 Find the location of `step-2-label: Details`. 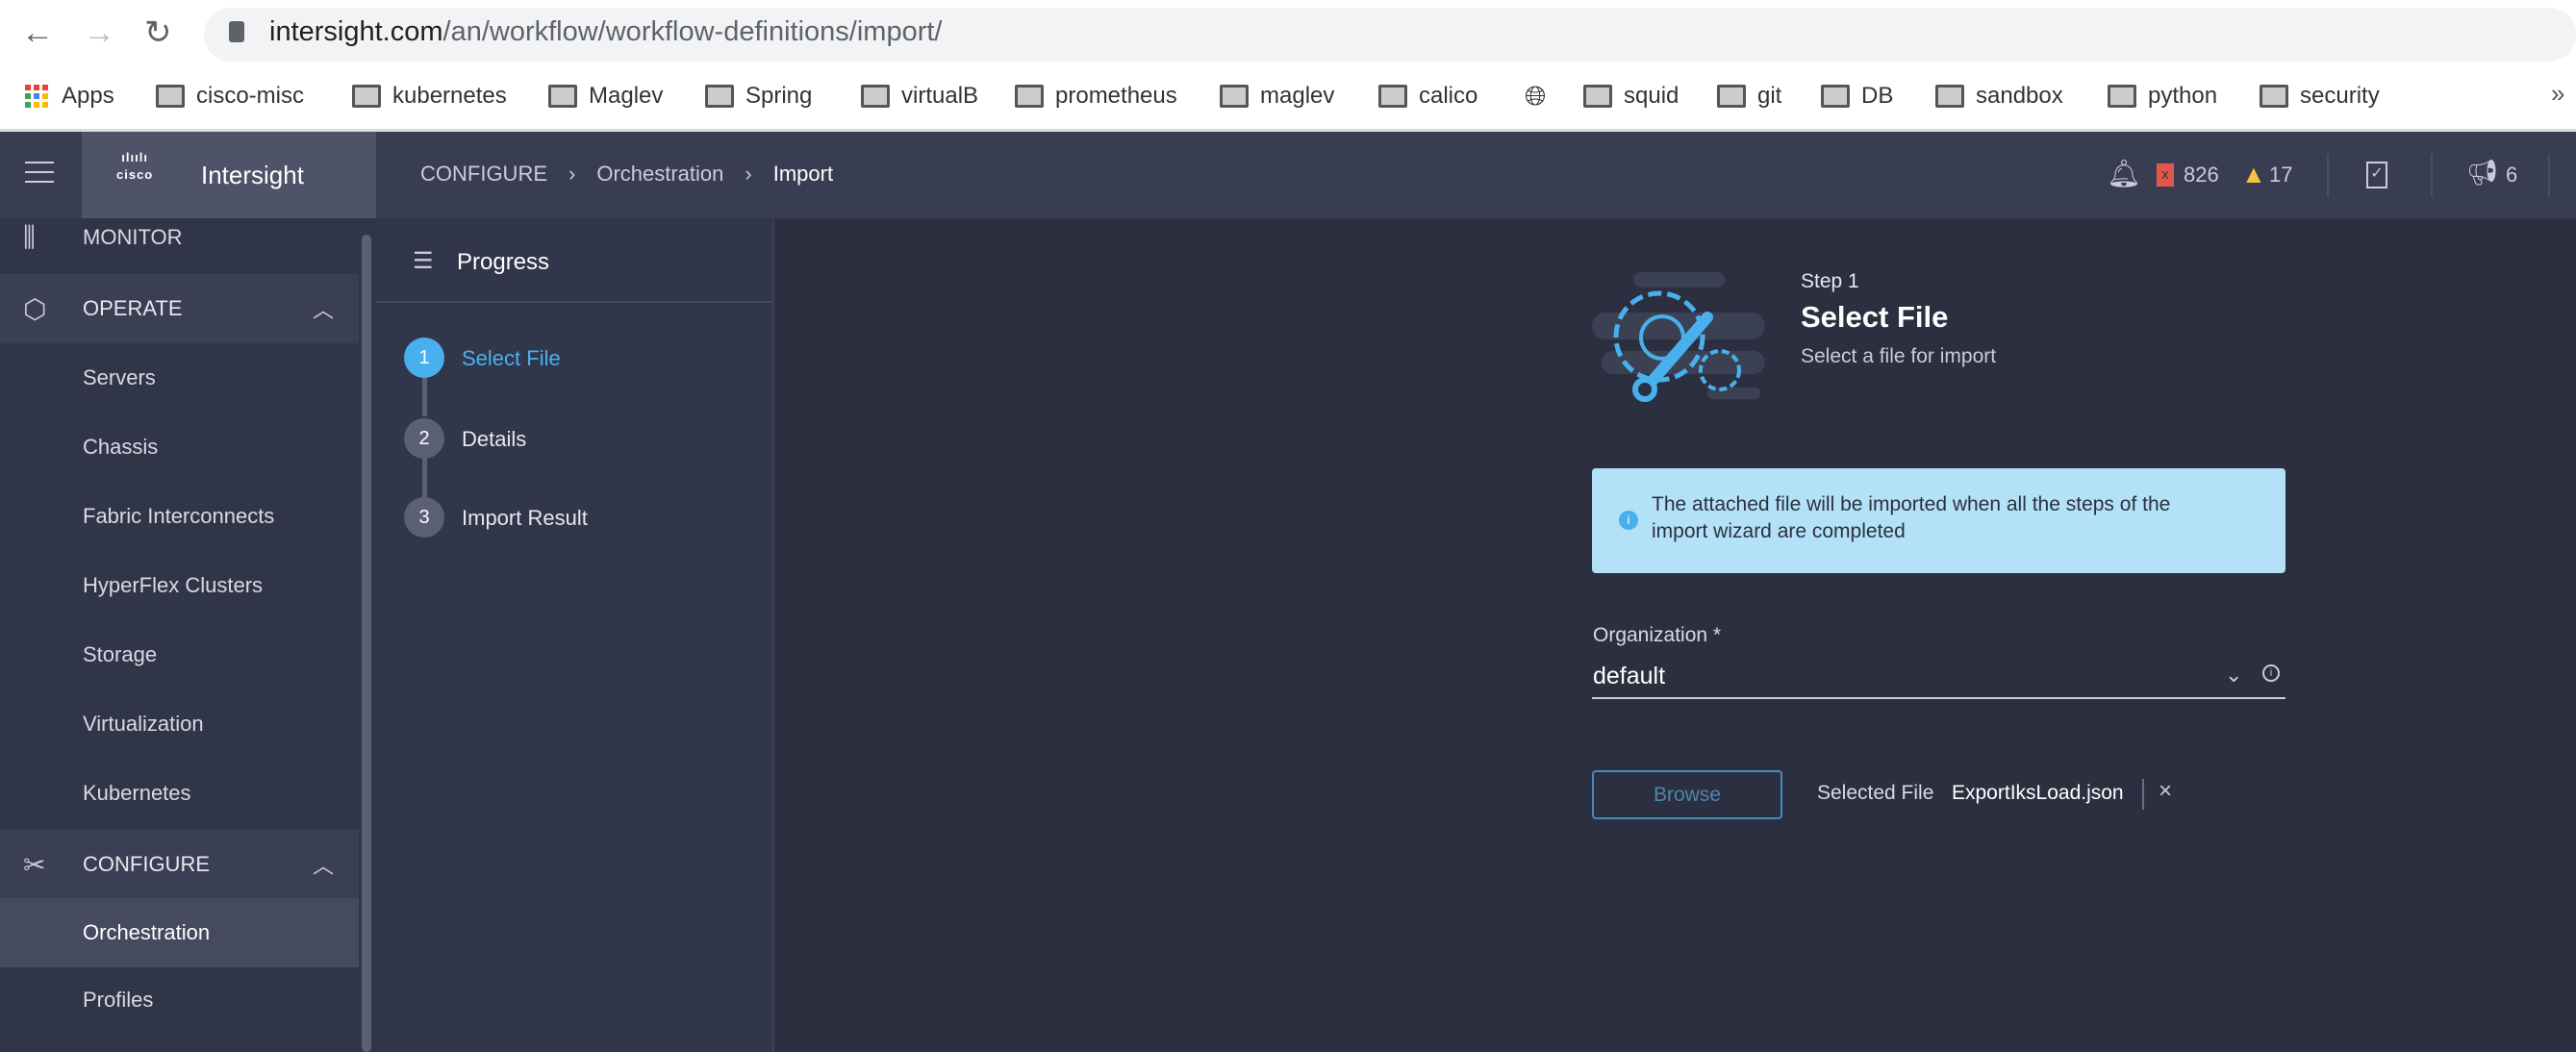

step-2-label: Details is located at coordinates (494, 439).